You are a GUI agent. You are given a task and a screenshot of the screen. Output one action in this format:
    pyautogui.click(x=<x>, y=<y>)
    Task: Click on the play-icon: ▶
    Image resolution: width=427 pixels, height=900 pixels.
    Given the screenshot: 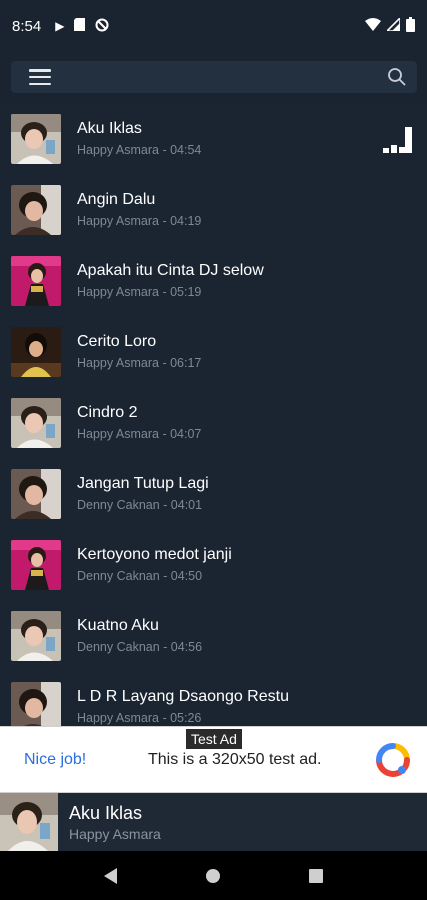 What is the action you would take?
    pyautogui.click(x=60, y=26)
    